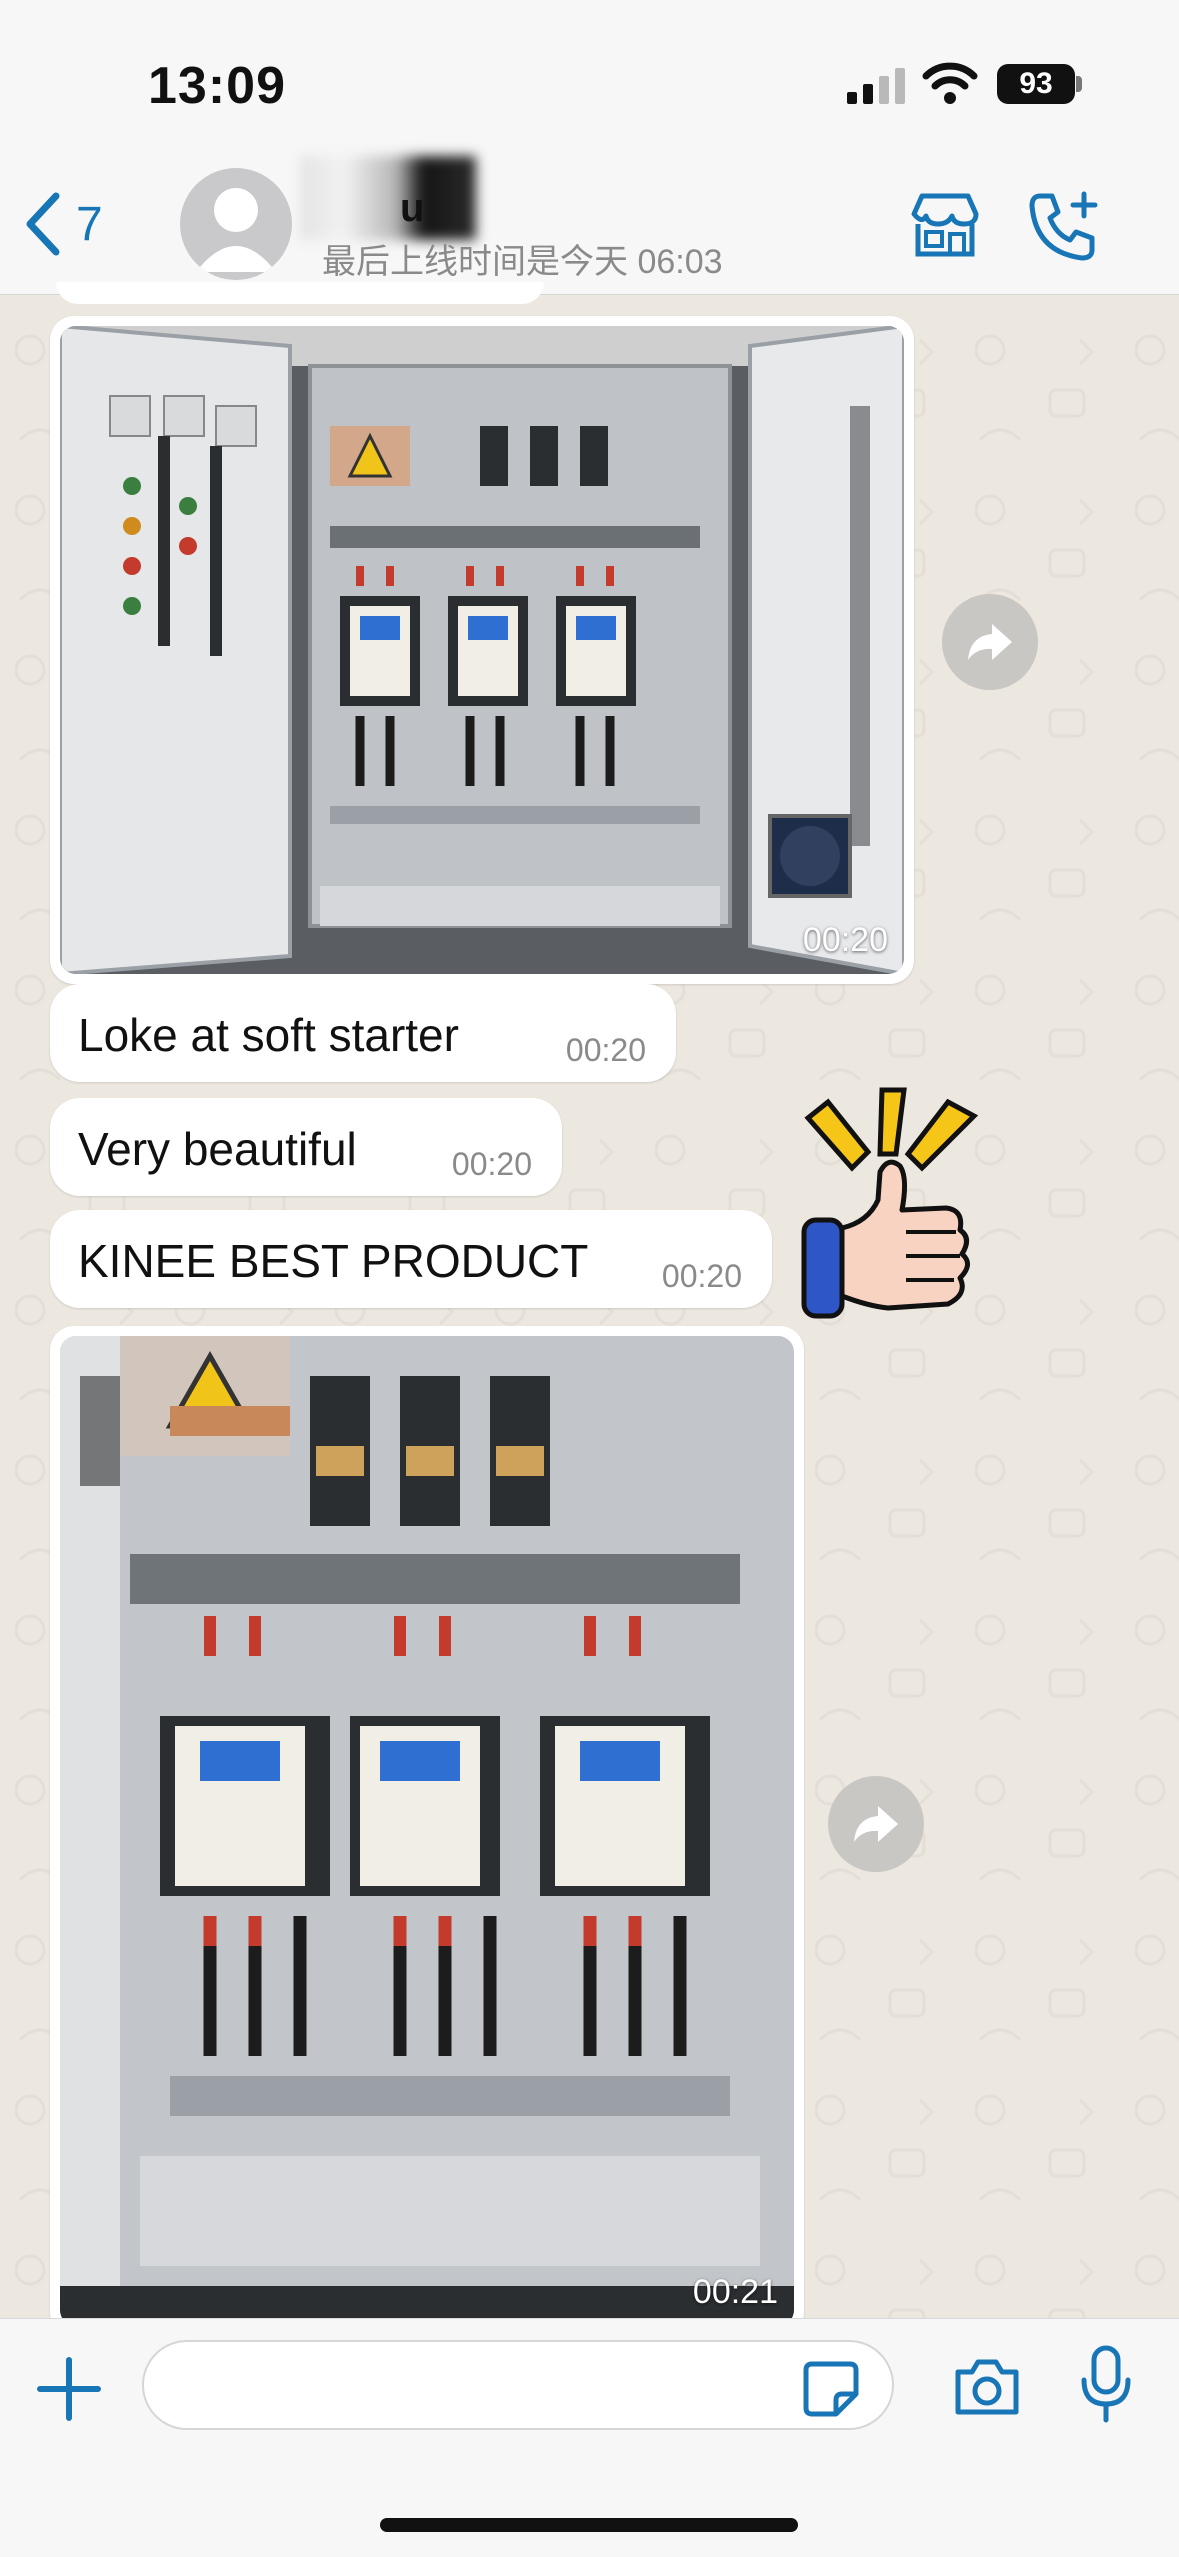 This screenshot has width=1179, height=2557. Describe the element at coordinates (945, 225) in the screenshot. I see `shop-icon` at that location.